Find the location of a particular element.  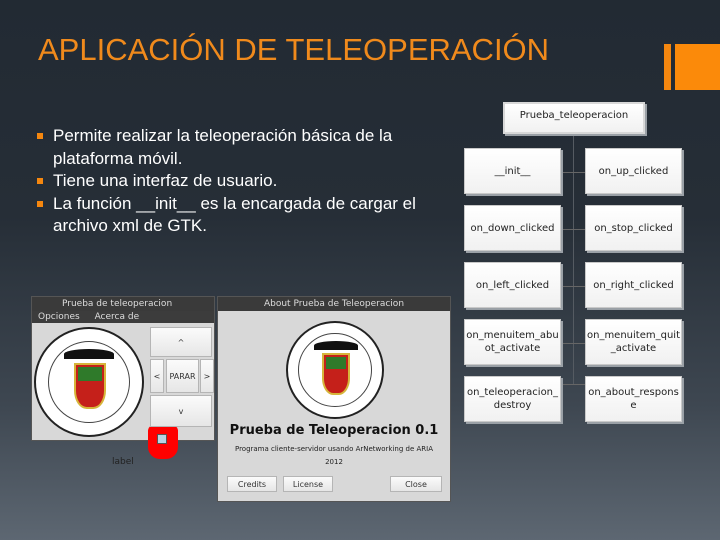

left-button: < is located at coordinates (157, 376).